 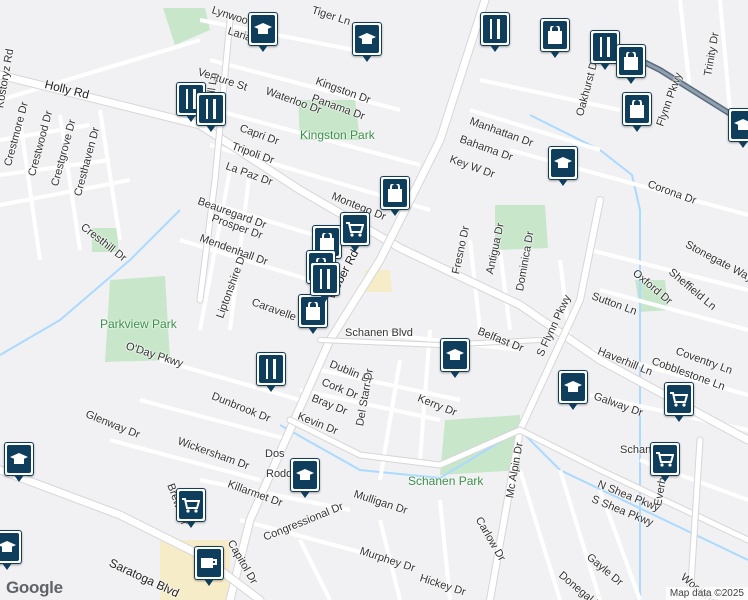 I want to click on google-logo: Google, so click(x=34, y=587).